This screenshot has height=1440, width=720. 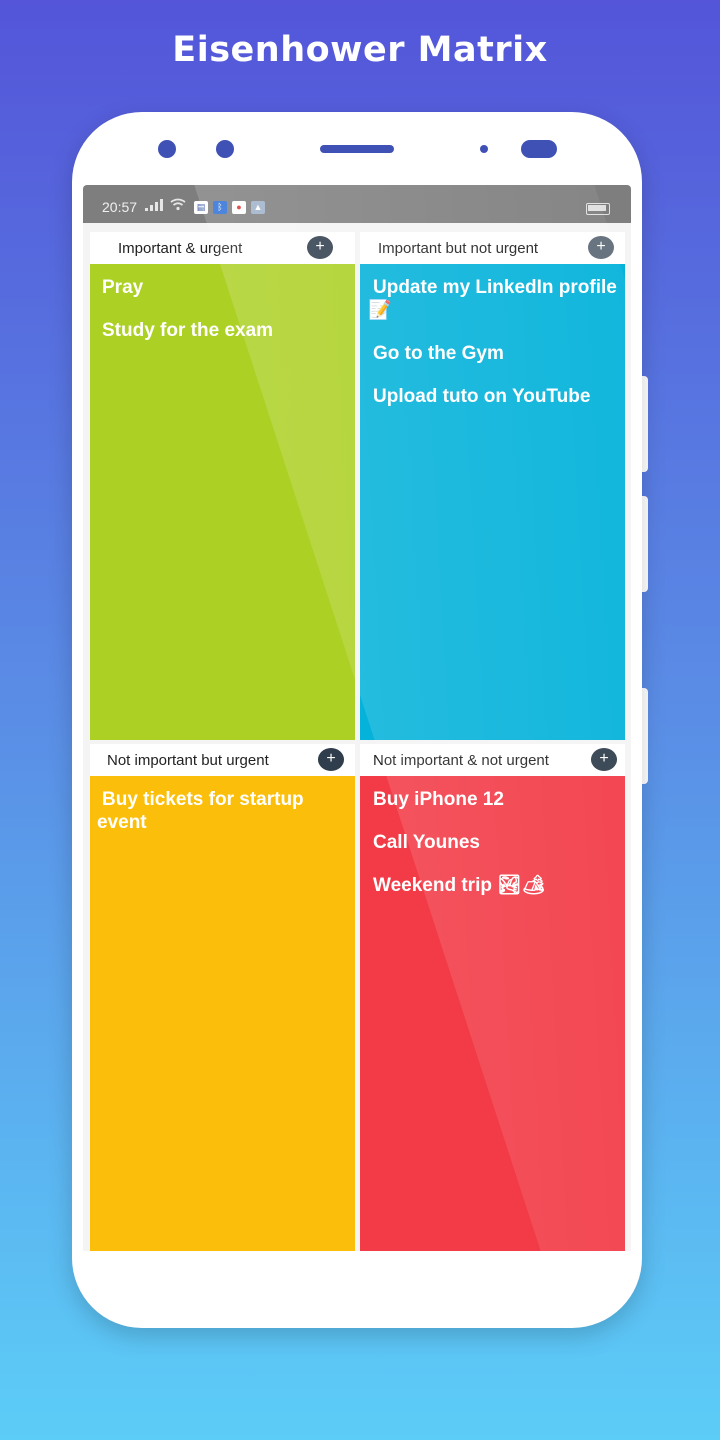 What do you see at coordinates (496, 299) in the screenshot?
I see `task-item: Update my LinkedIn profile 📝` at bounding box center [496, 299].